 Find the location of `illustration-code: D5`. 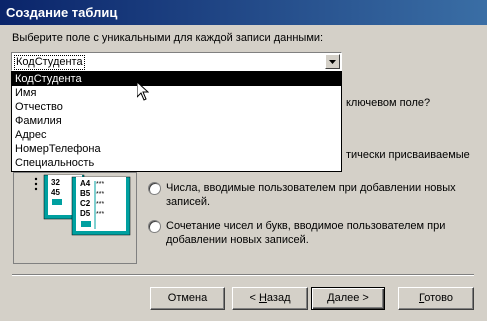

illustration-code: D5 is located at coordinates (85, 213).